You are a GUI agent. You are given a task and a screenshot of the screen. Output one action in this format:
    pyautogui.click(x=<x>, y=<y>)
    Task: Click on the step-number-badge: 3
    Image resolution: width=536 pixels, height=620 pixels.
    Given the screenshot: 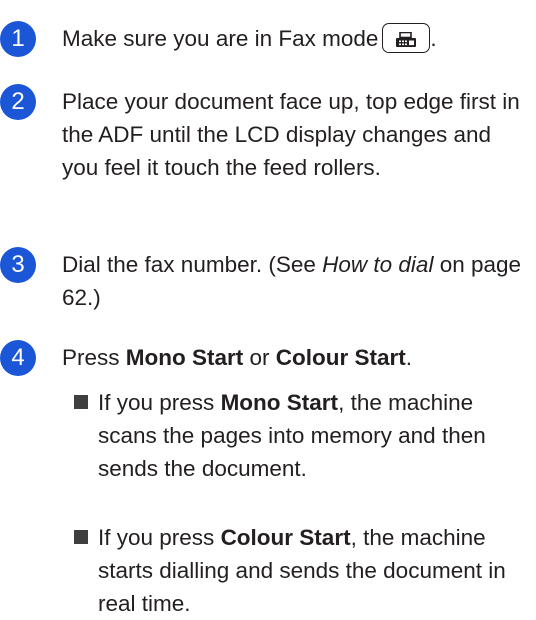 What is the action you would take?
    pyautogui.click(x=18, y=265)
    